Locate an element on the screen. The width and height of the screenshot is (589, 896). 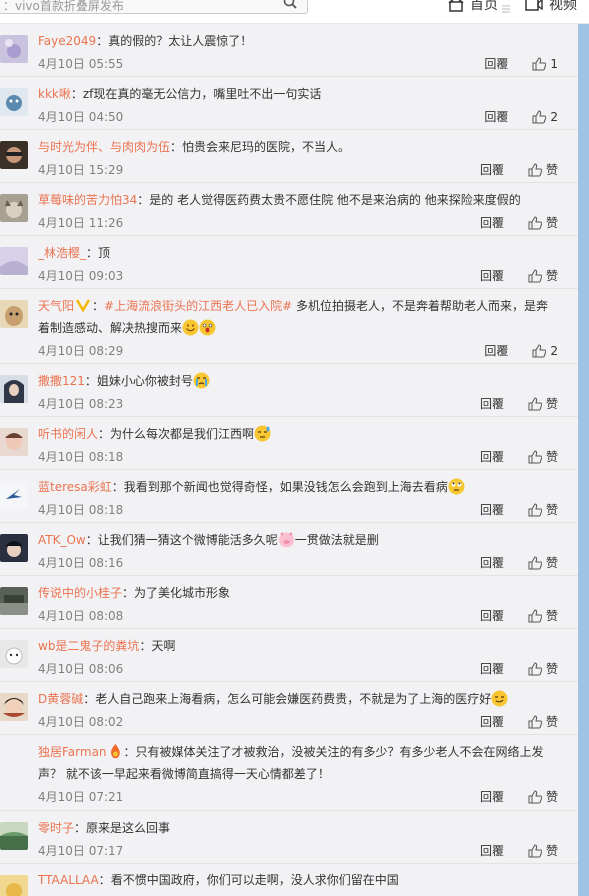
nav-video: 视频 is located at coordinates (551, 7).